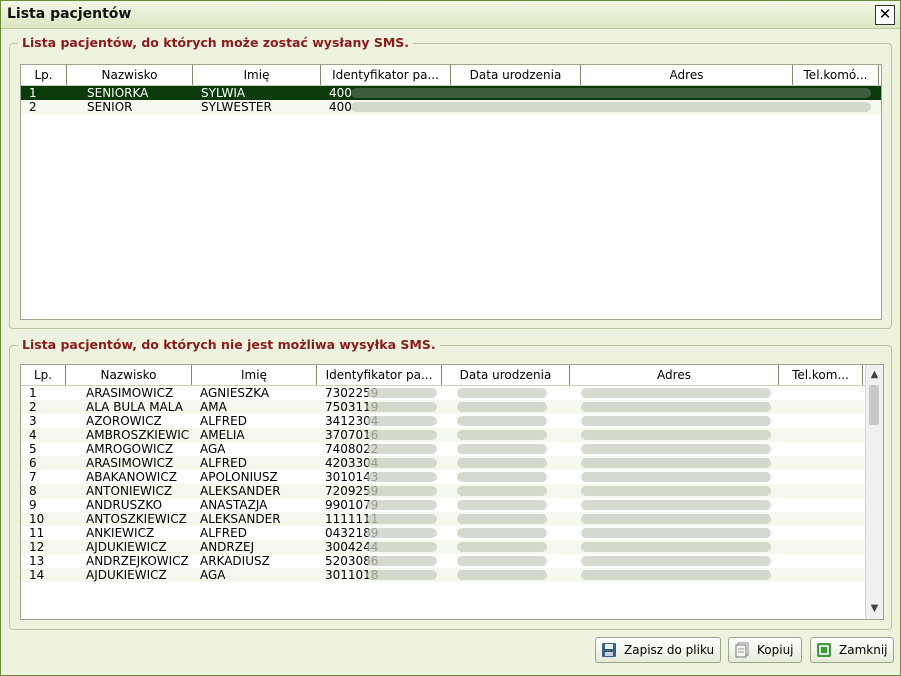  I want to click on table-cell-nazwisko: SENIORKA, so click(118, 93).